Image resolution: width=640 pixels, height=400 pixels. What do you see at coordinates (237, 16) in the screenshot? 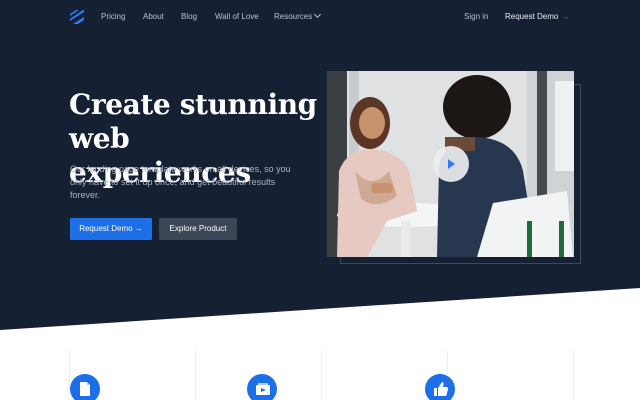
I see `nav-link-wall-of-love: Wall of Love` at bounding box center [237, 16].